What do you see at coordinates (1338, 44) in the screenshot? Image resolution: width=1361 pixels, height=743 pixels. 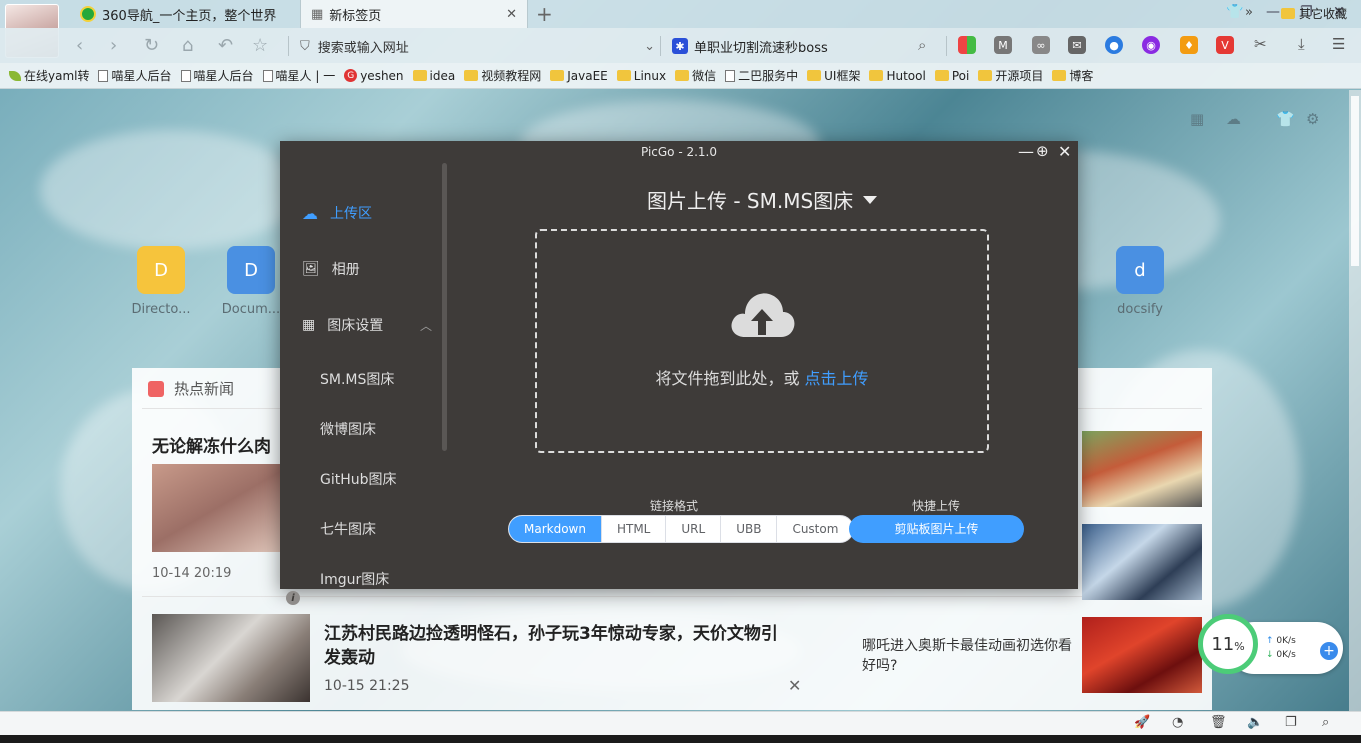 I see `menu-icon: ☰` at bounding box center [1338, 44].